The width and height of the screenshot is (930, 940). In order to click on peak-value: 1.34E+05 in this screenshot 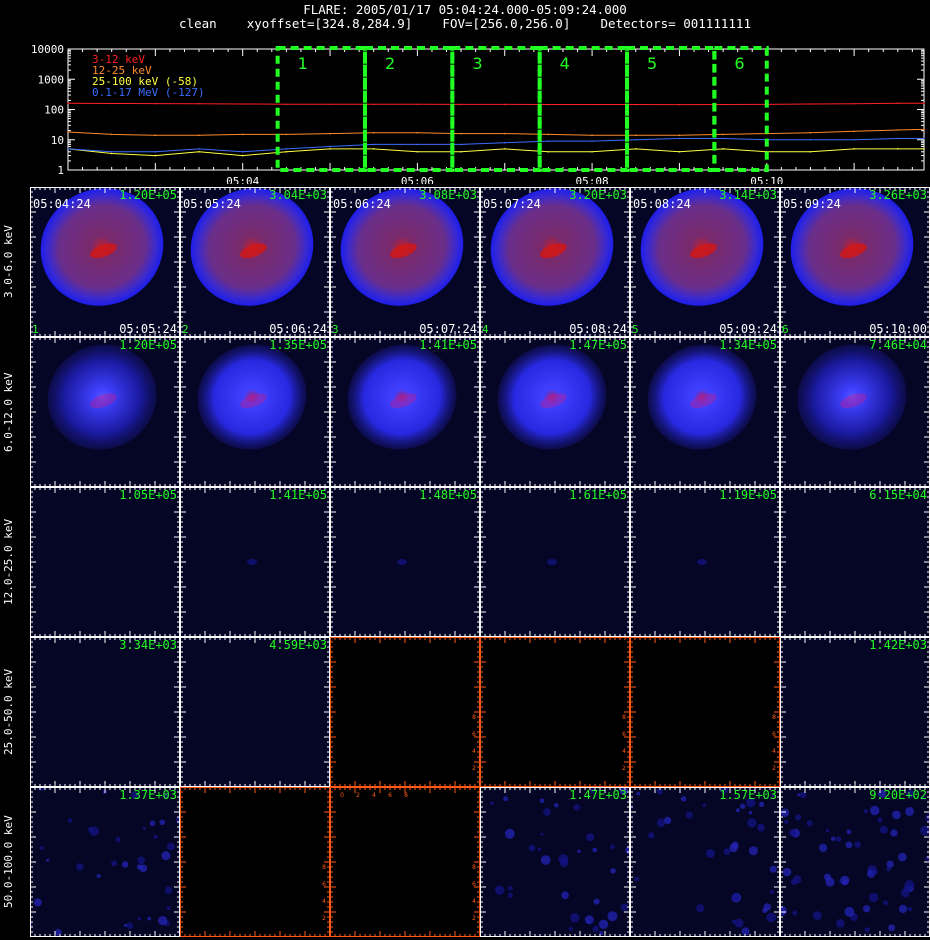, I will do `click(748, 345)`.